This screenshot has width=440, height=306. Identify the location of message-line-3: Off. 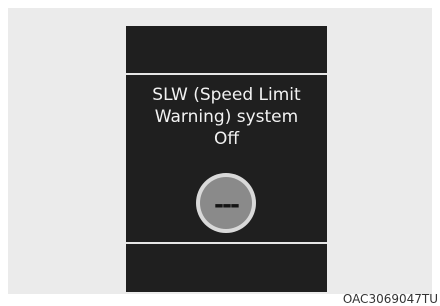
(226, 139).